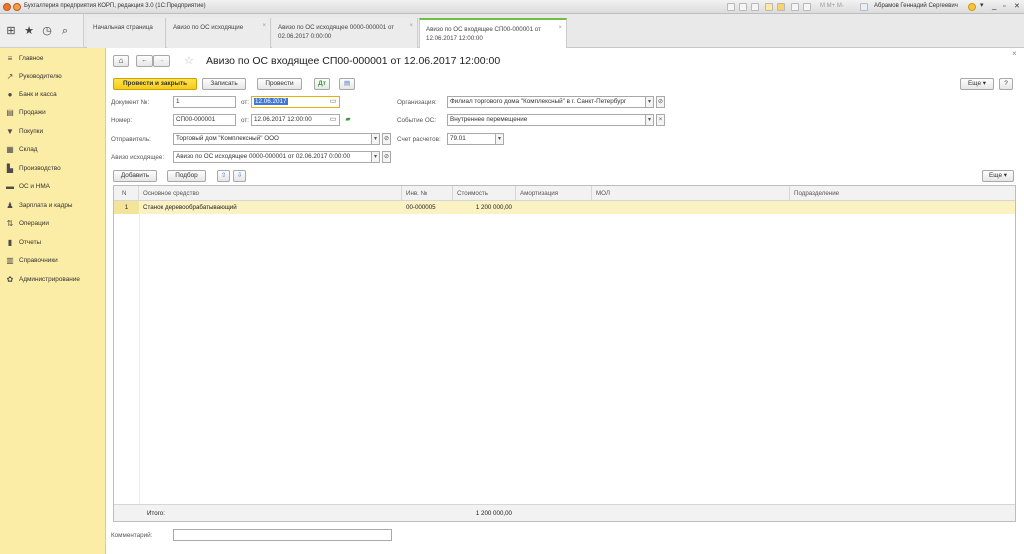 The width and height of the screenshot is (1024, 554). I want to click on col-dept: Подразделение, so click(902, 193).